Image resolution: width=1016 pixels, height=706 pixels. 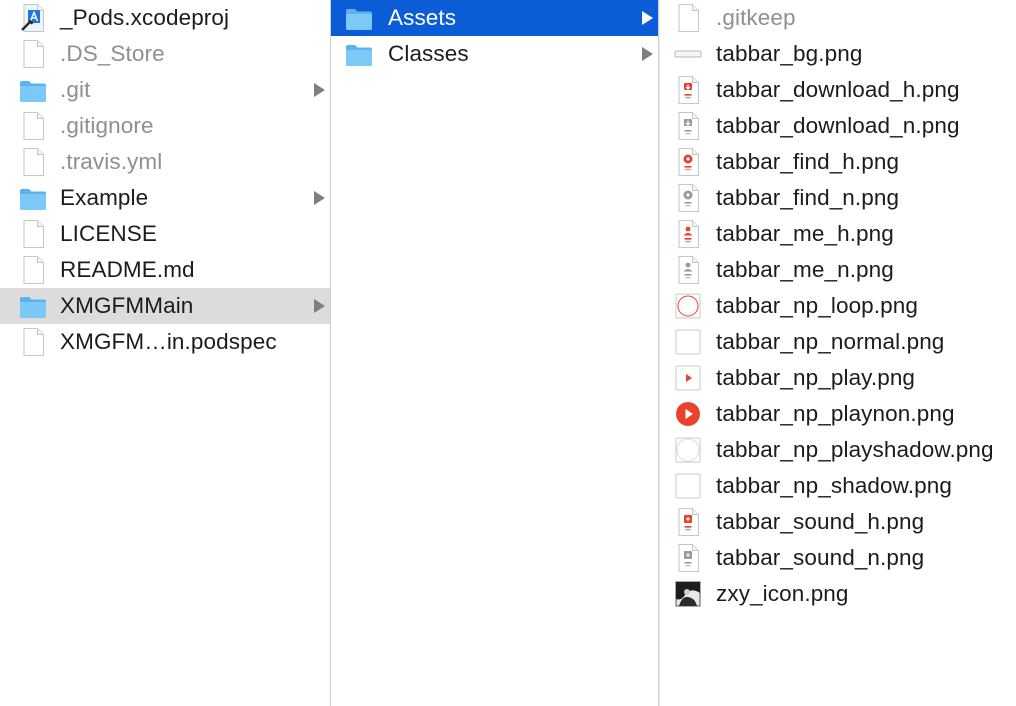 I want to click on image-loop-icon, so click(x=688, y=306).